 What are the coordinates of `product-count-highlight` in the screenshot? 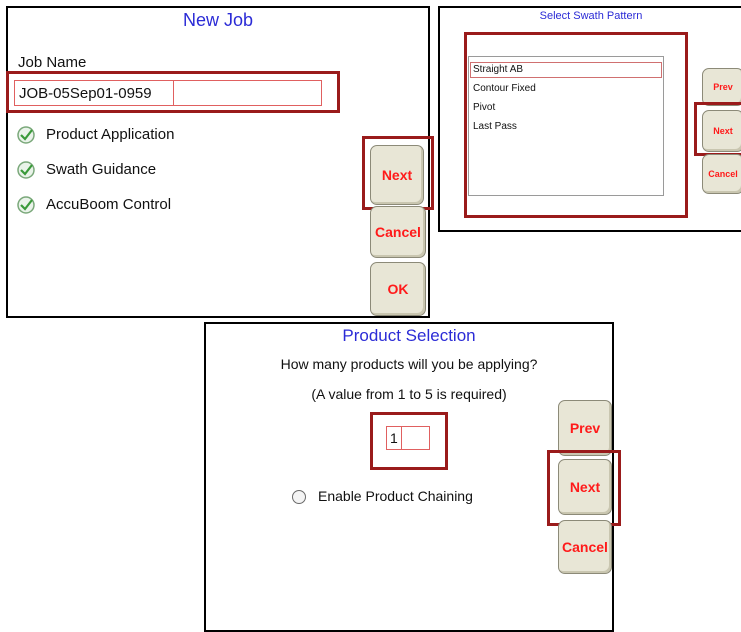 It's located at (409, 441).